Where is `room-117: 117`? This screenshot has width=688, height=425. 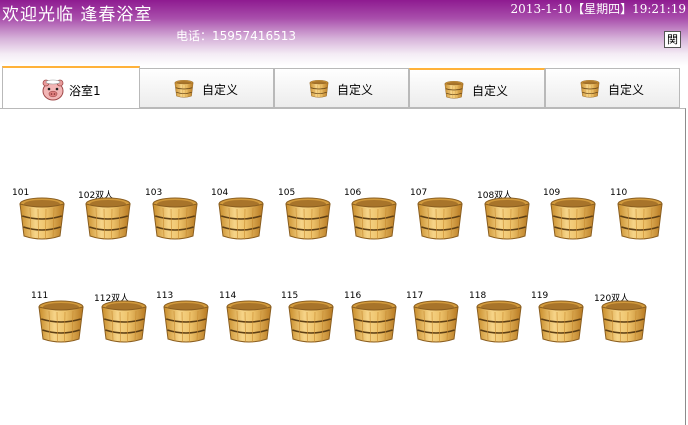
room-117: 117 is located at coordinates (433, 322).